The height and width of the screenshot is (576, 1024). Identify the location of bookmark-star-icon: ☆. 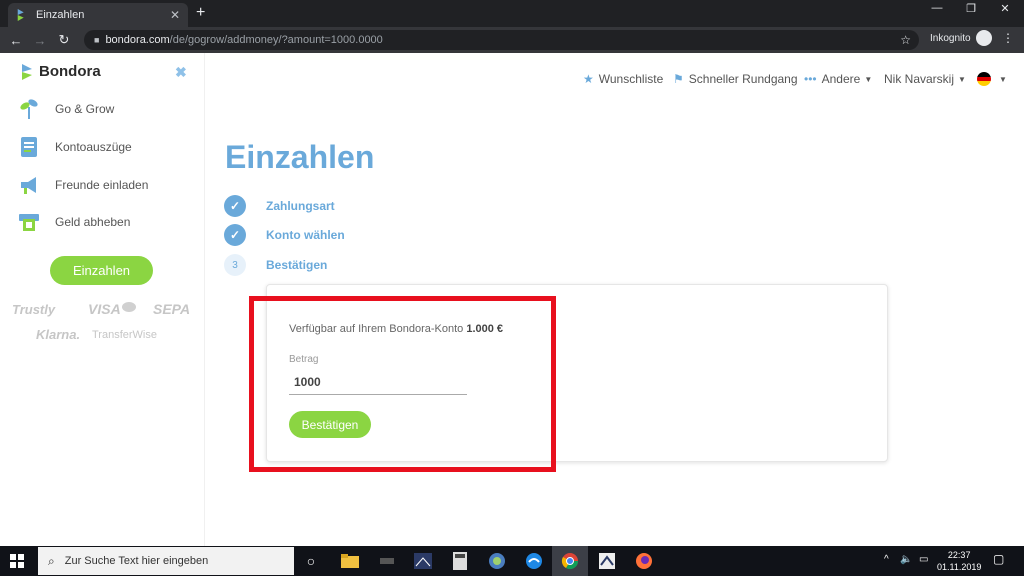
(905, 40).